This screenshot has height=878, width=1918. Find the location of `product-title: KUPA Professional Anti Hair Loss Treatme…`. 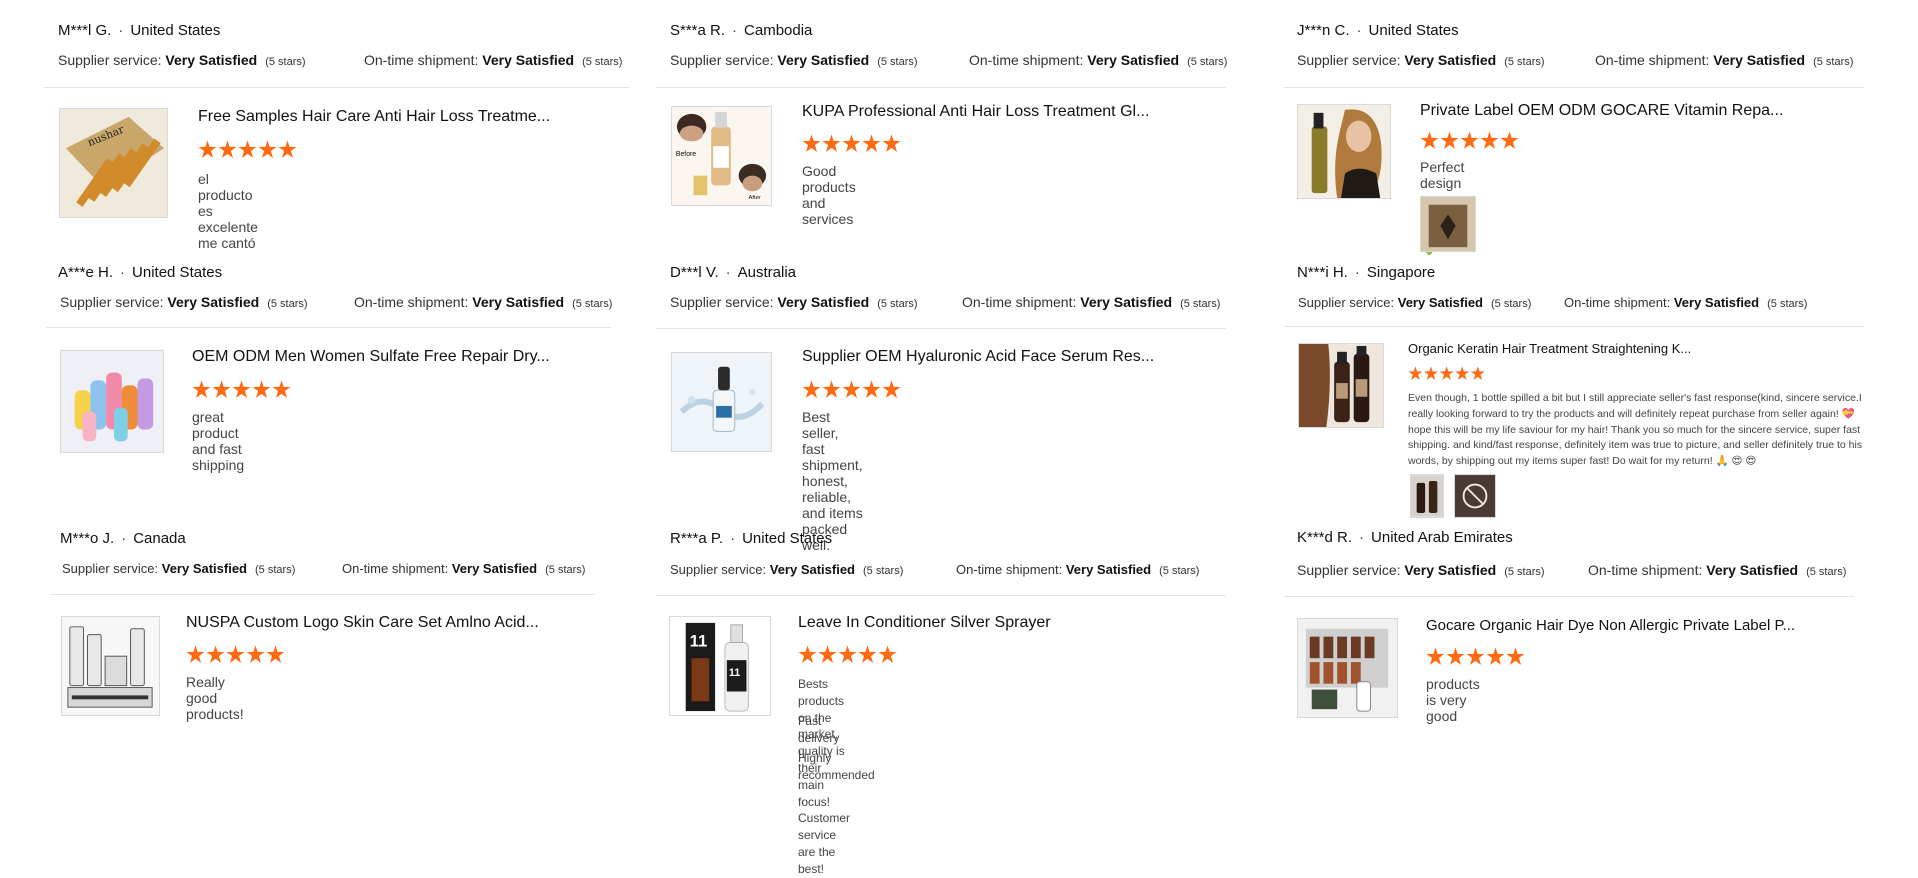

product-title: KUPA Professional Anti Hair Loss Treatme… is located at coordinates (975, 112).